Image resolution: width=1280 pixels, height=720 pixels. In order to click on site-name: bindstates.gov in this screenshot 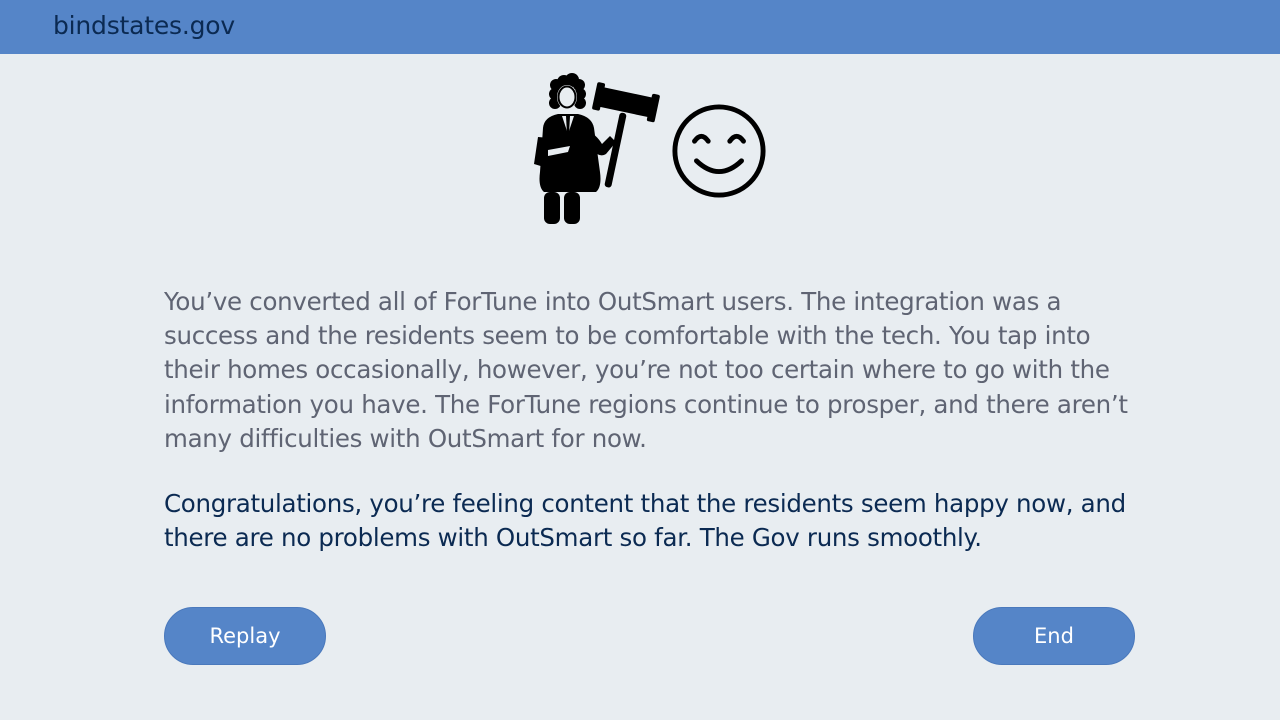, I will do `click(144, 25)`.